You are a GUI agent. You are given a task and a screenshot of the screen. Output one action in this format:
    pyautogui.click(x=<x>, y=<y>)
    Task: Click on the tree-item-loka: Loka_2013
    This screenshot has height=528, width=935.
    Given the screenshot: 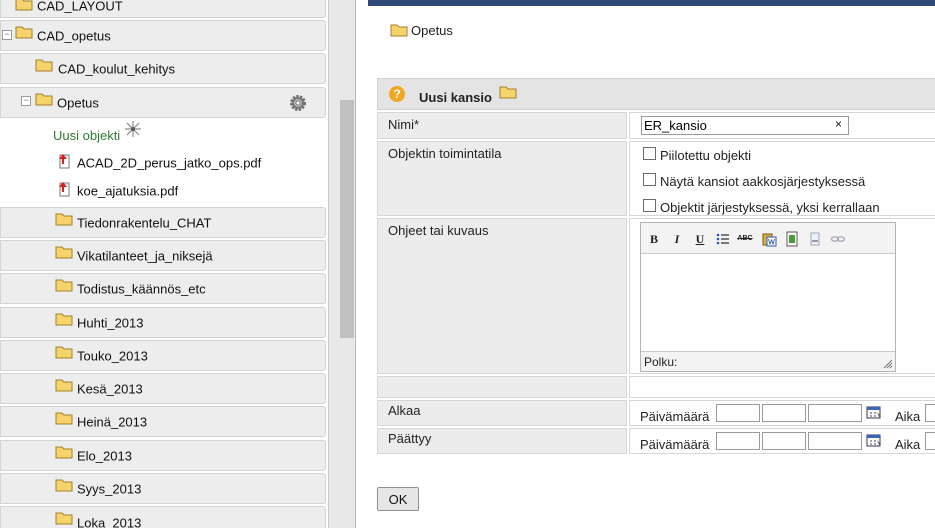 What is the action you would take?
    pyautogui.click(x=163, y=517)
    